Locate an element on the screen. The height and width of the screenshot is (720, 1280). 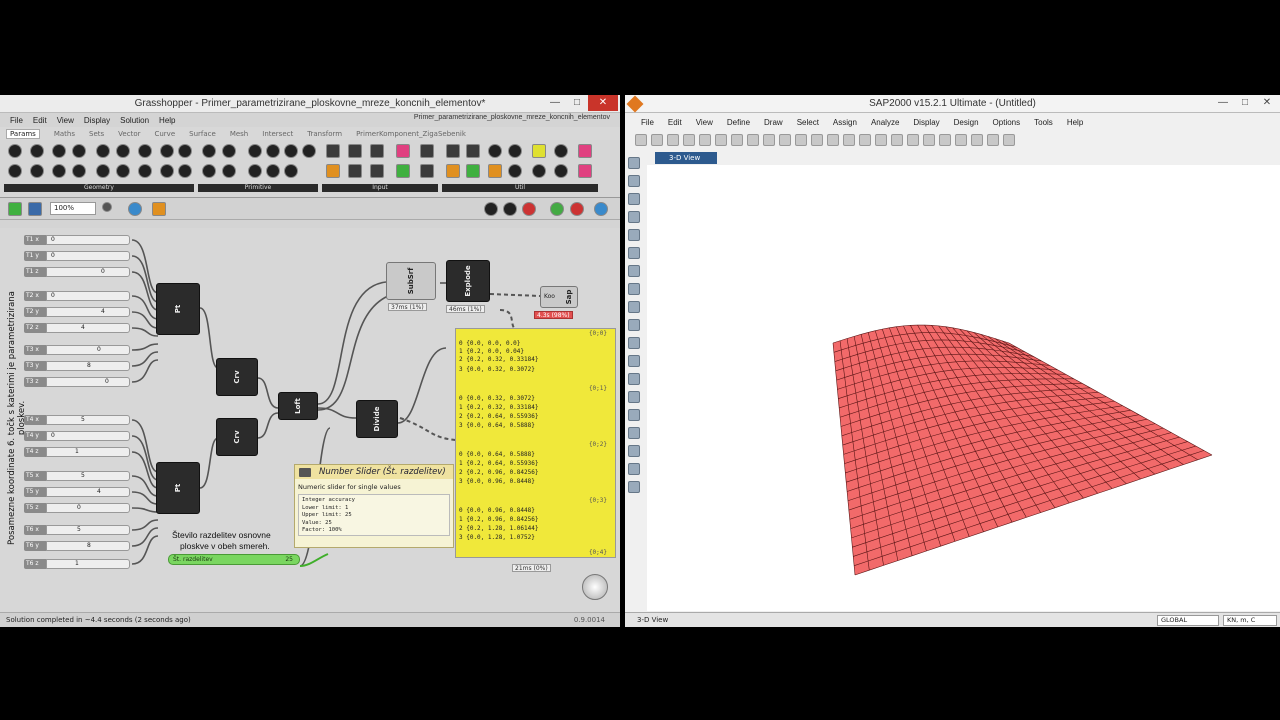
refresh-icon is located at coordinates (737, 140).